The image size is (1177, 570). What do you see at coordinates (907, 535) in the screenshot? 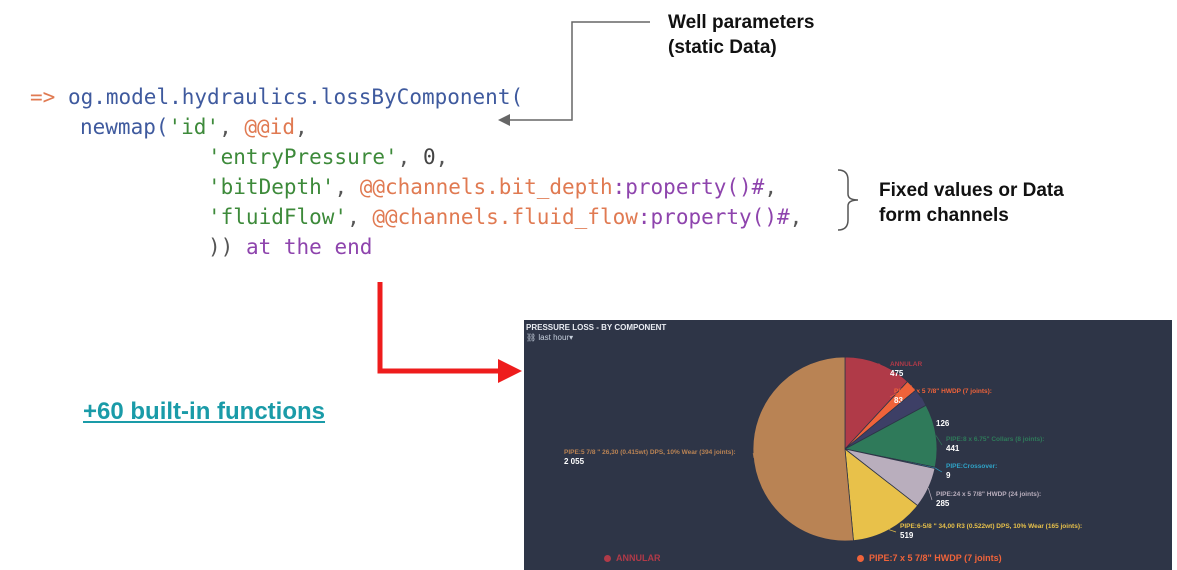
I see `slice-value-dps-165: 519` at bounding box center [907, 535].